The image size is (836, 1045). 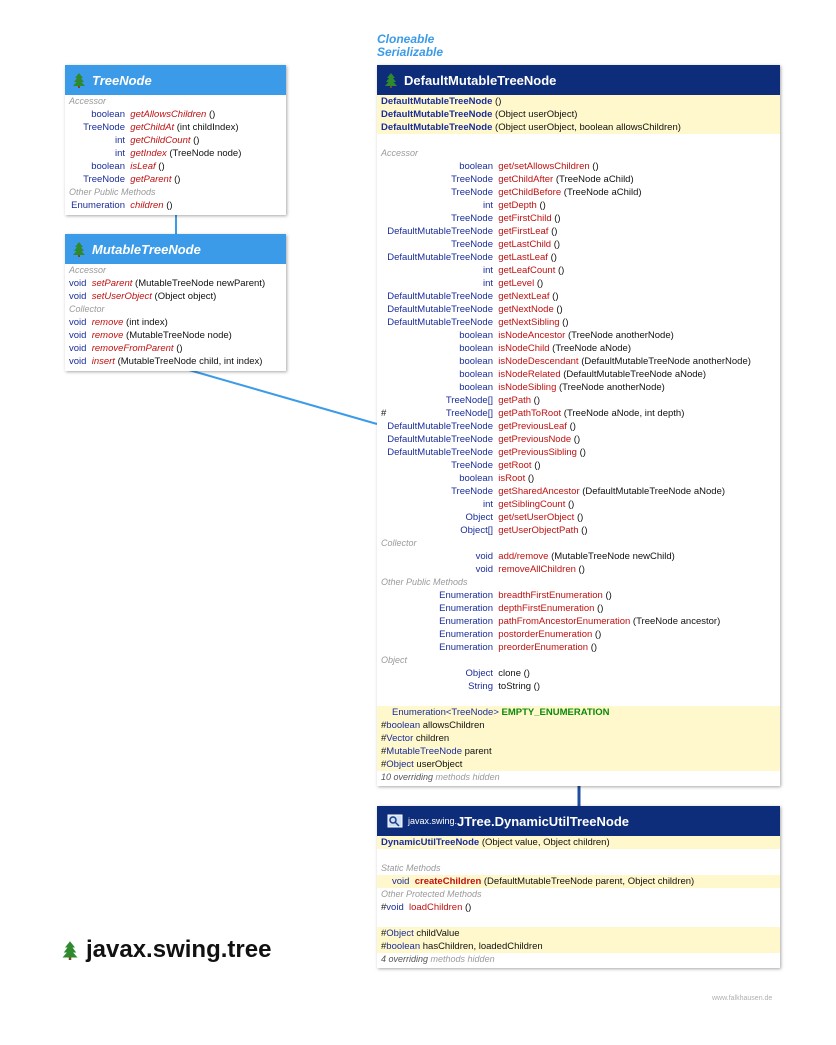 I want to click on method-name: getRoot, so click(x=514, y=465).